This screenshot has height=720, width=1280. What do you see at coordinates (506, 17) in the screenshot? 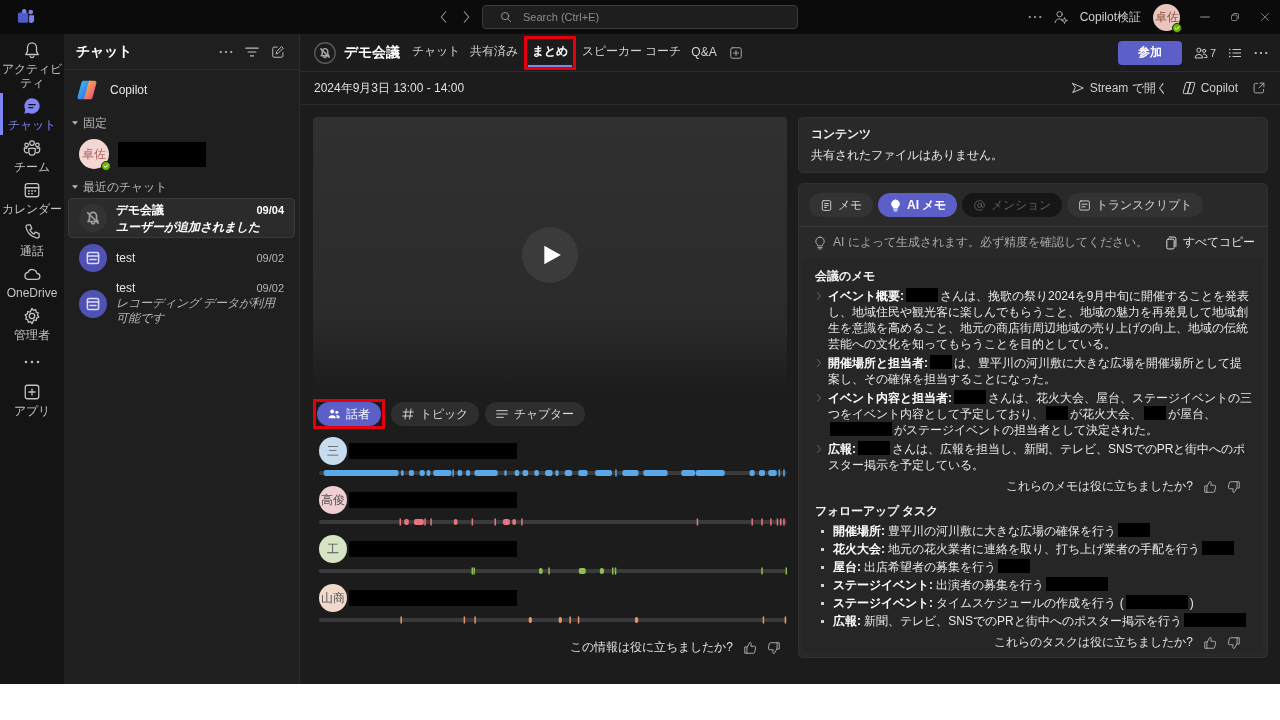
I see `search-icon` at bounding box center [506, 17].